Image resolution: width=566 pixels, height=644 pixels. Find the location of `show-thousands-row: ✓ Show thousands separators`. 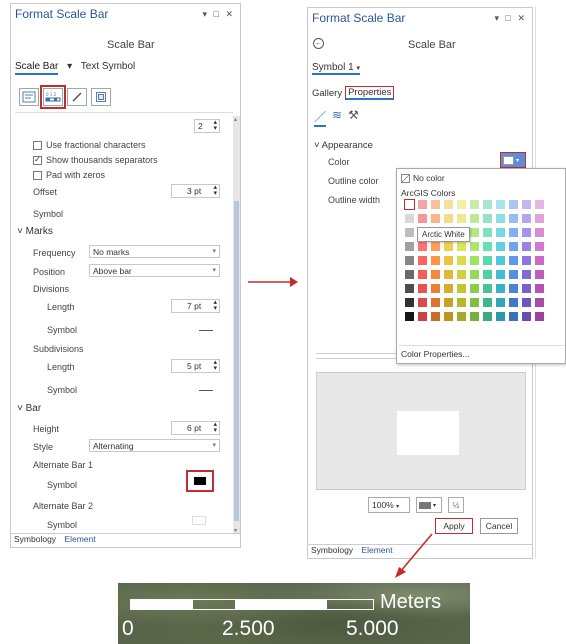

show-thousands-row: ✓ Show thousands separators is located at coordinates (95, 160).